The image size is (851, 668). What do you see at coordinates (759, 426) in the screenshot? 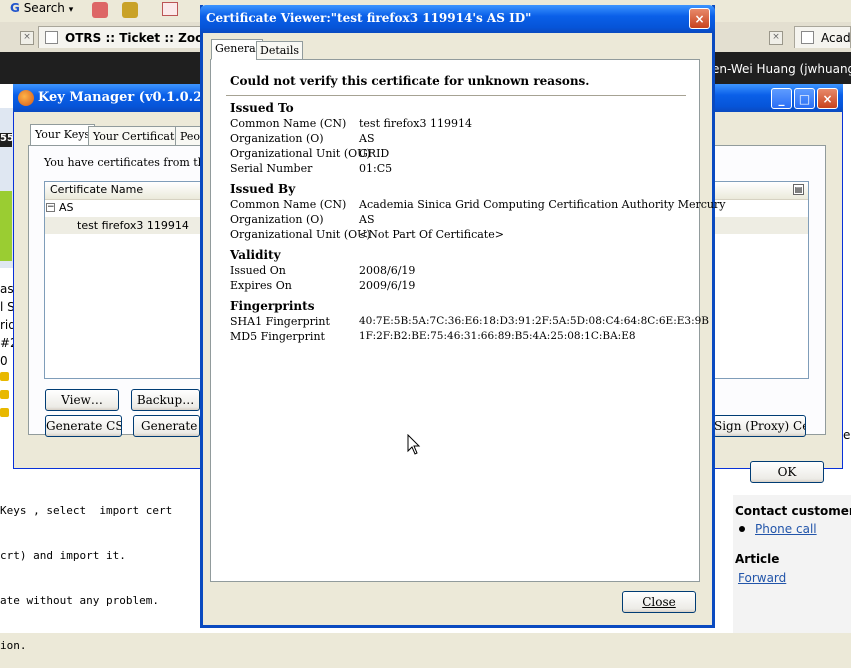
I see `sign-proxy-cert-button: Sign (Proxy) Cert` at bounding box center [759, 426].